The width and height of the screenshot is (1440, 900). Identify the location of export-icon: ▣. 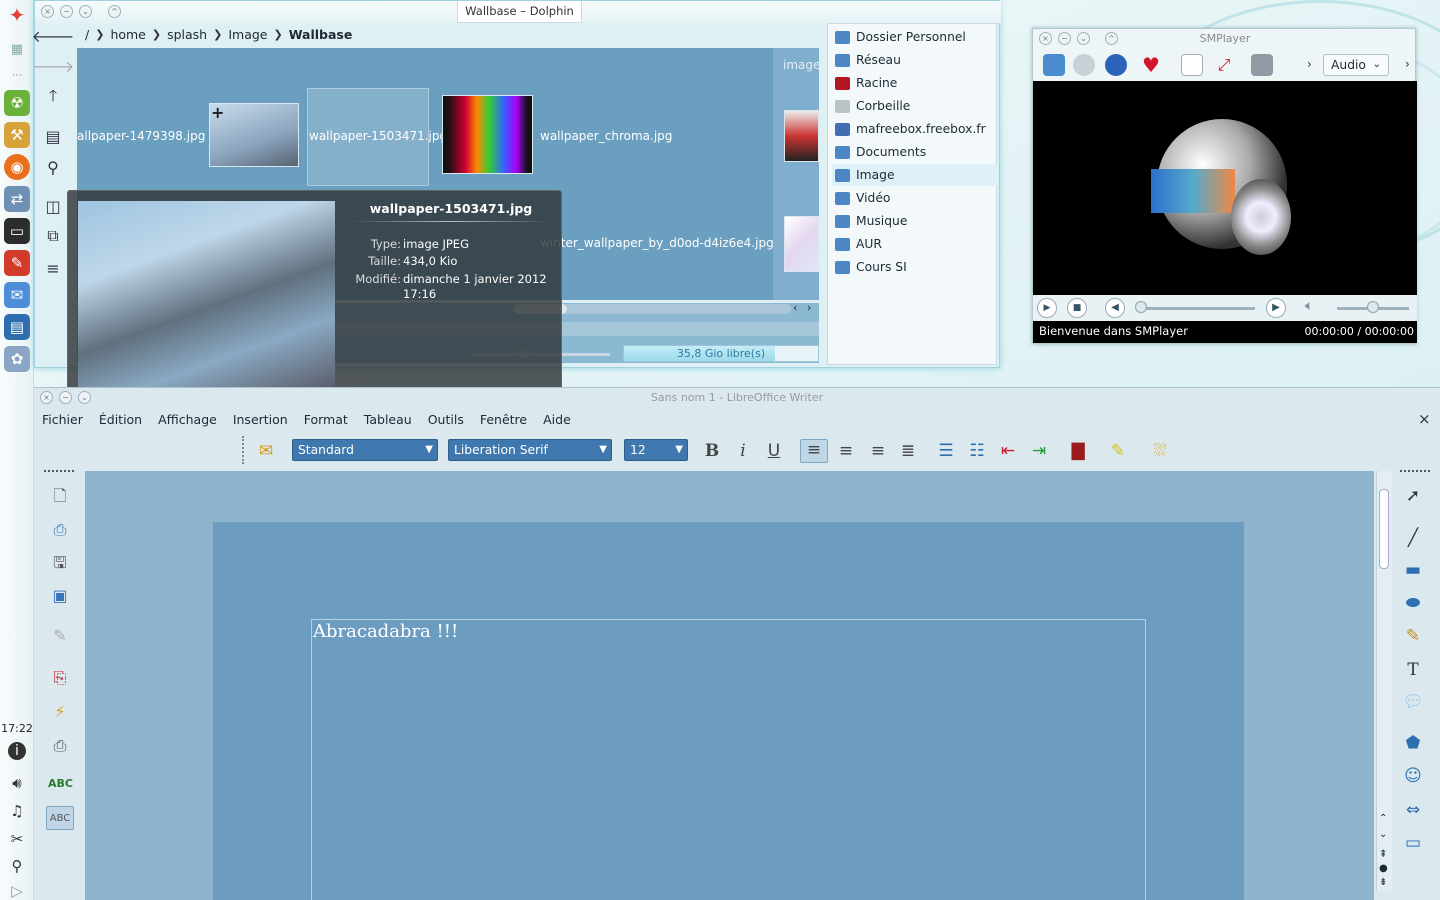
(60, 596).